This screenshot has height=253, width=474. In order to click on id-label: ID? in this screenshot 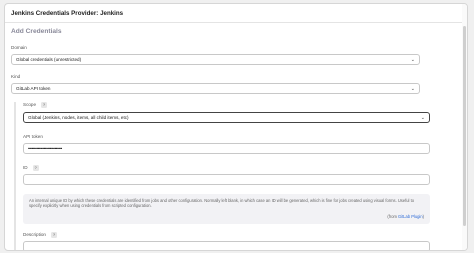, I will do `click(31, 168)`.